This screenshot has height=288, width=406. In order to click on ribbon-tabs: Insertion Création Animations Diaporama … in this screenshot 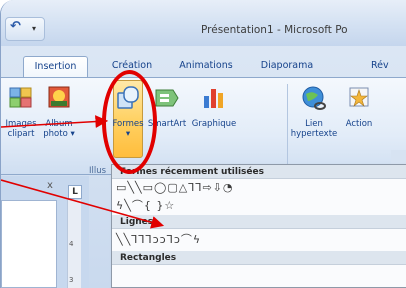, I will do `click(203, 67)`.